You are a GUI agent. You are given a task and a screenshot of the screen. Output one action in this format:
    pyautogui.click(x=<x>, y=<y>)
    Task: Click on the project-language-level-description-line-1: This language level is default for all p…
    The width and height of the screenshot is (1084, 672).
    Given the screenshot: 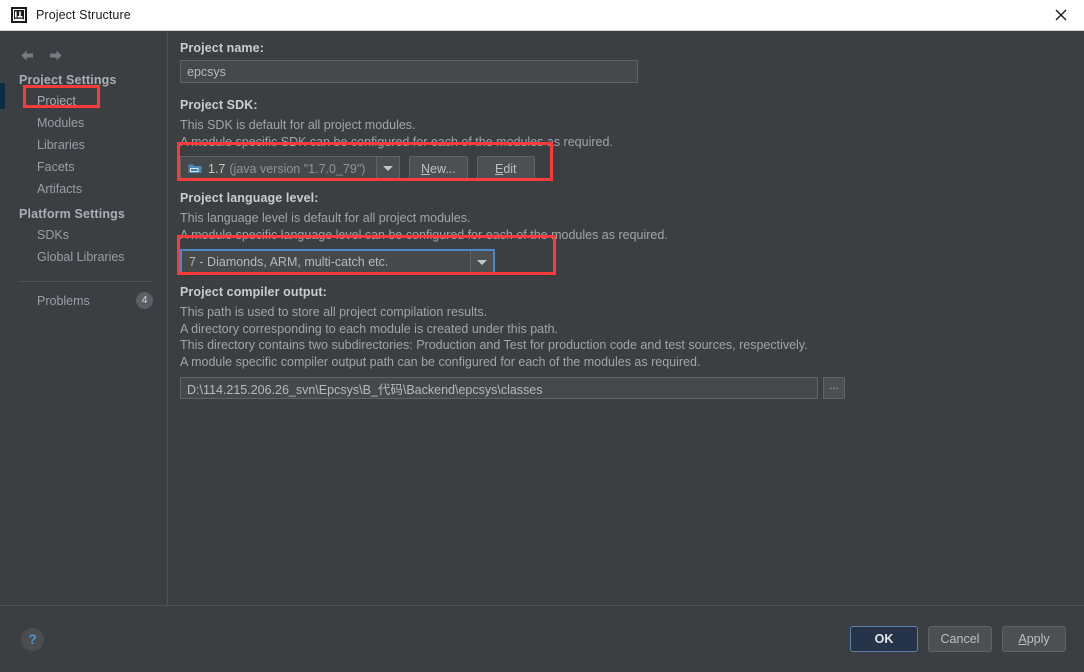 What is the action you would take?
    pyautogui.click(x=325, y=218)
    